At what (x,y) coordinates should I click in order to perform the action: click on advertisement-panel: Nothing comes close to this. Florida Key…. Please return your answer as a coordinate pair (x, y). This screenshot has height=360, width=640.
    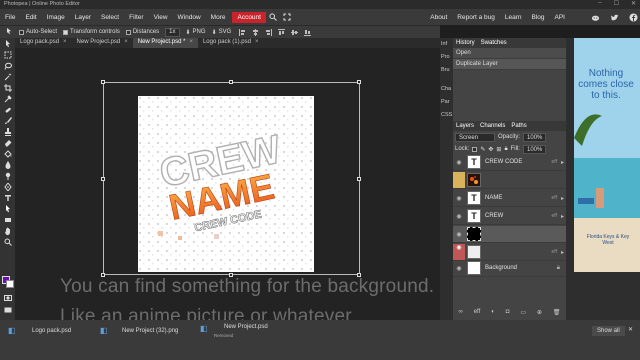
    Looking at the image, I should click on (603, 179).